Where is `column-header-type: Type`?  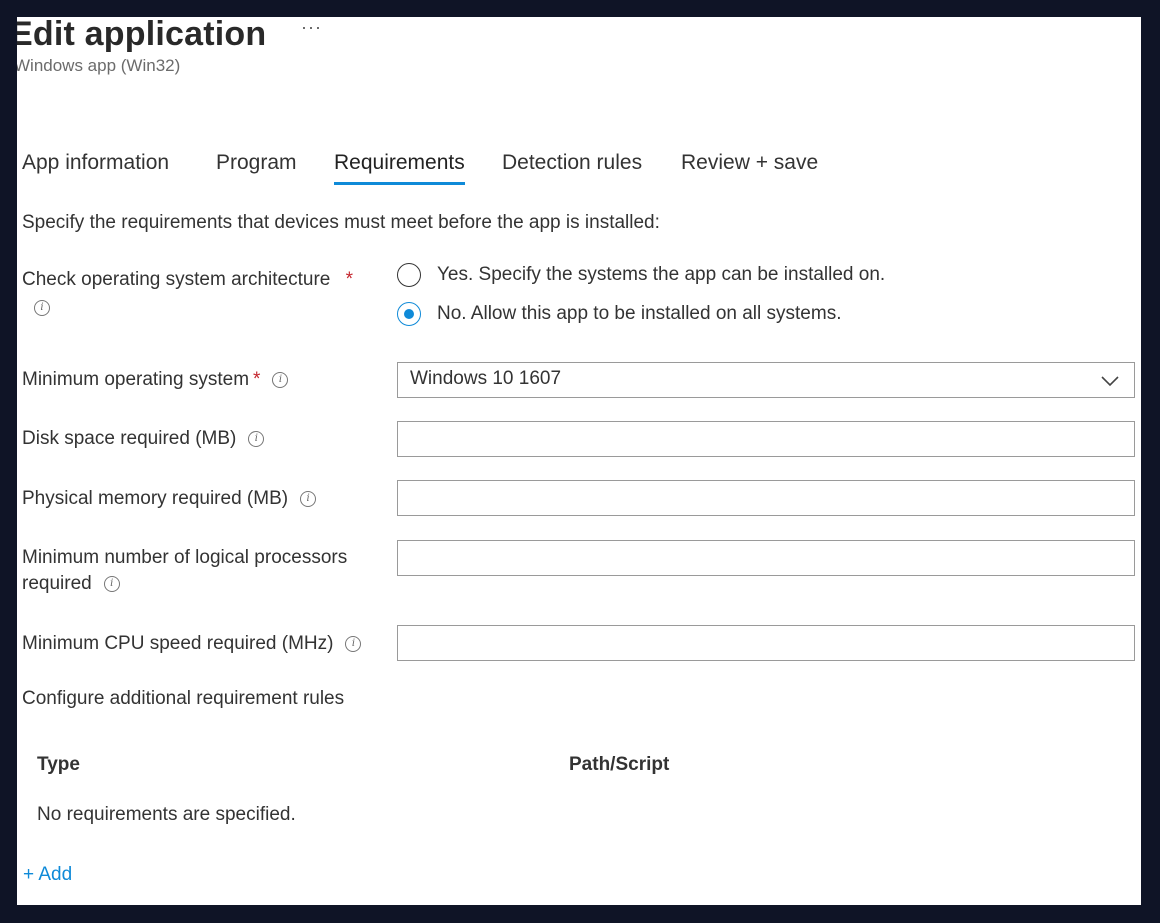
column-header-type: Type is located at coordinates (58, 764).